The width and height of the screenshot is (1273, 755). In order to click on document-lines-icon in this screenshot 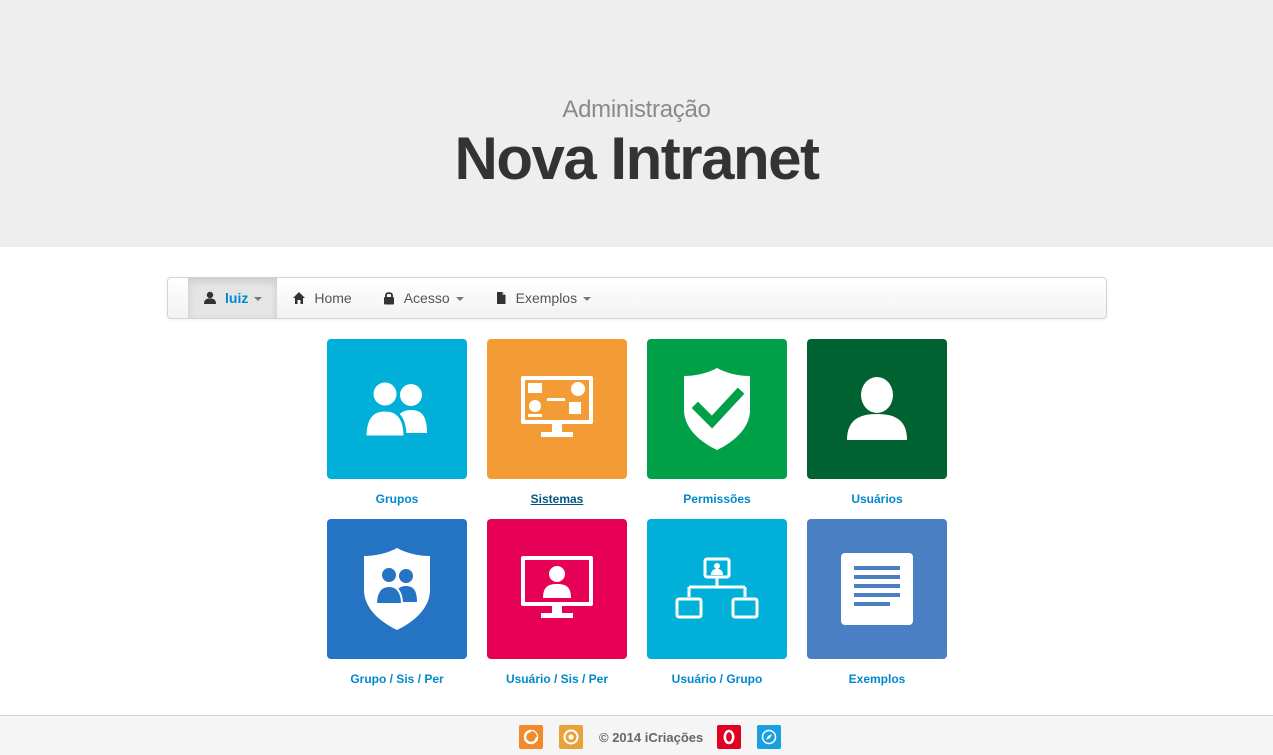, I will do `click(877, 589)`.